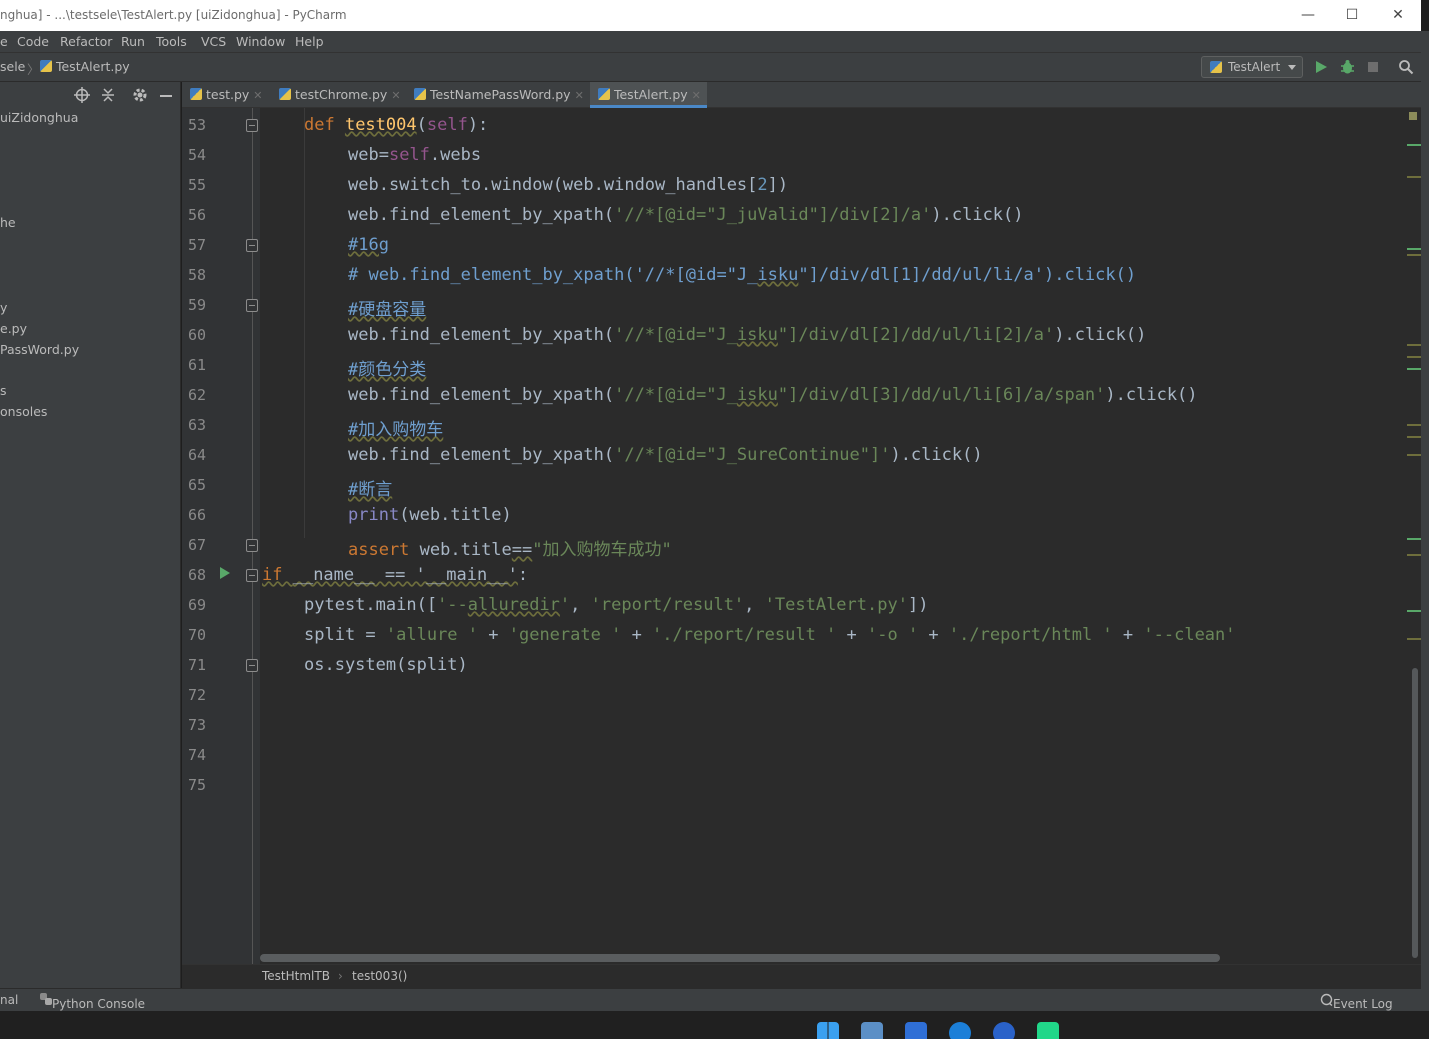 Image resolution: width=1429 pixels, height=1039 pixels. What do you see at coordinates (171, 41) in the screenshot?
I see `menu-item-tools: Tools` at bounding box center [171, 41].